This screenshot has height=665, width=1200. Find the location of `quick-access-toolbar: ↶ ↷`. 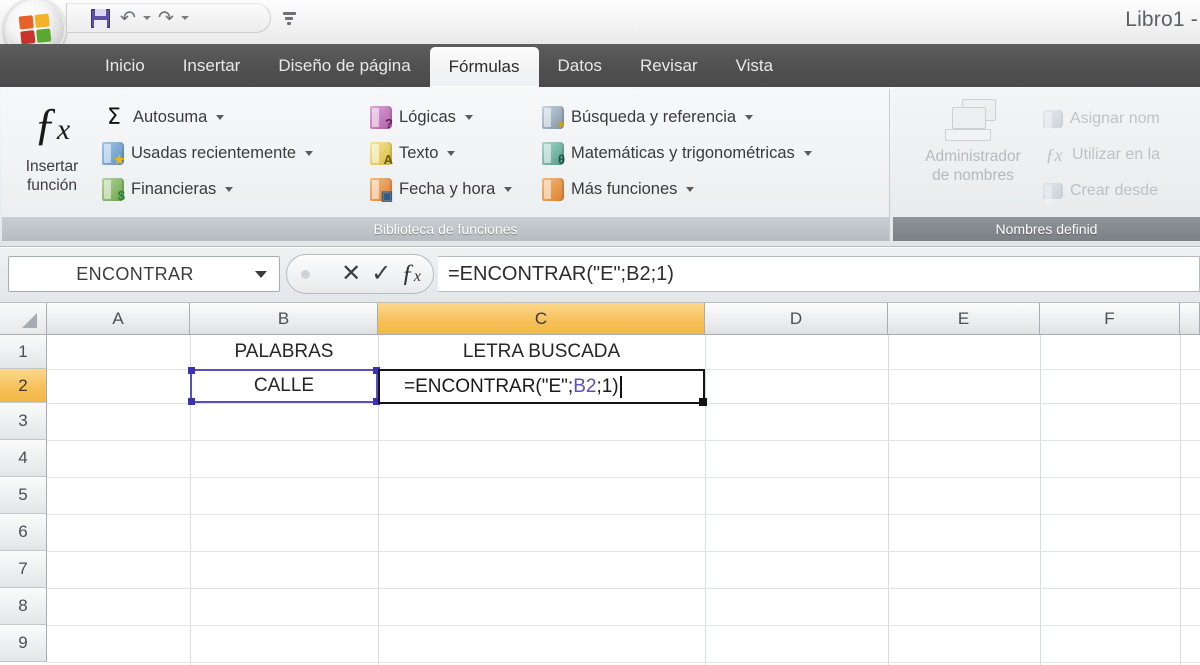

quick-access-toolbar: ↶ ↷ is located at coordinates (168, 18).